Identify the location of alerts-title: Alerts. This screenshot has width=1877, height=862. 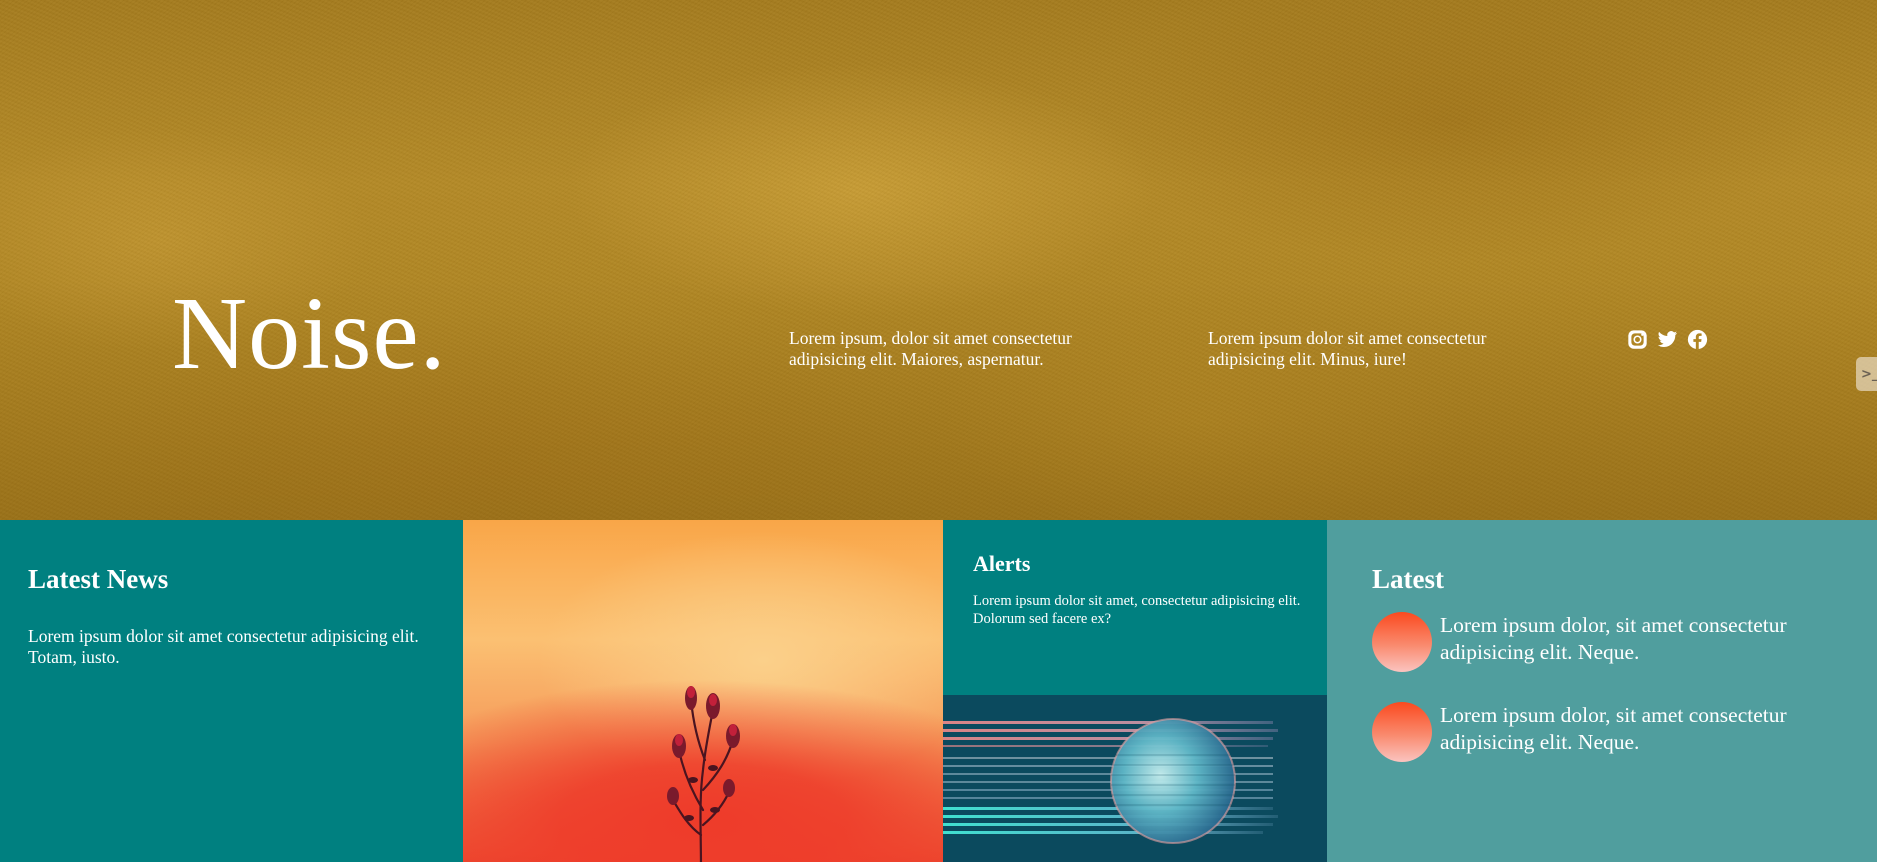
(1002, 563).